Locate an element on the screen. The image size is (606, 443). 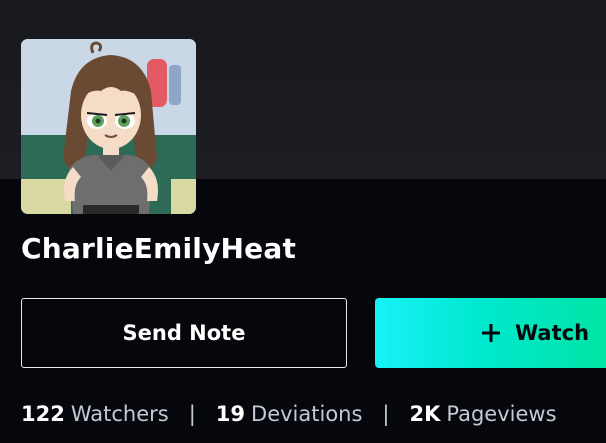
avatar is located at coordinates (108, 126).